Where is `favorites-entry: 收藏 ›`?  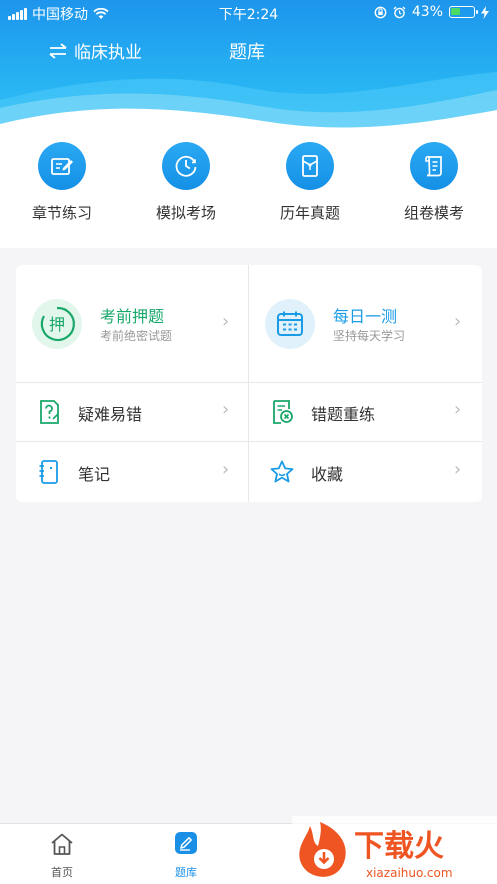 favorites-entry: 收藏 › is located at coordinates (365, 472).